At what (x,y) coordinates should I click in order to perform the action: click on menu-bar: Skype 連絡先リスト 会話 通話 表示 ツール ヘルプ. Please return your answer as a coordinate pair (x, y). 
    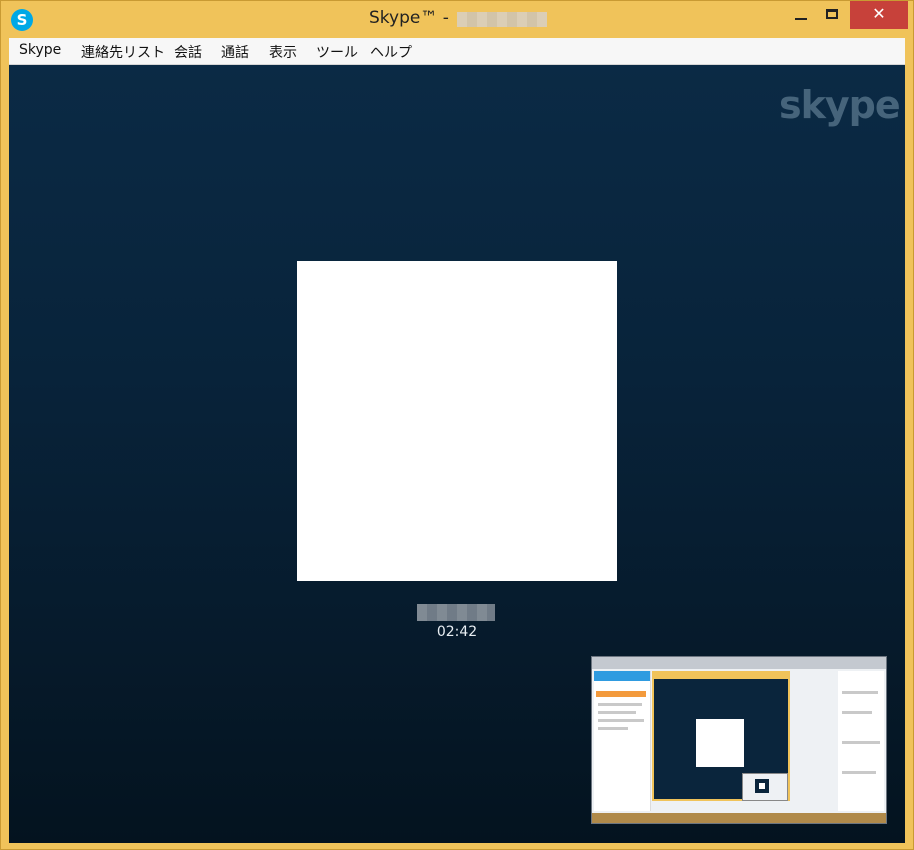
    Looking at the image, I should click on (457, 51).